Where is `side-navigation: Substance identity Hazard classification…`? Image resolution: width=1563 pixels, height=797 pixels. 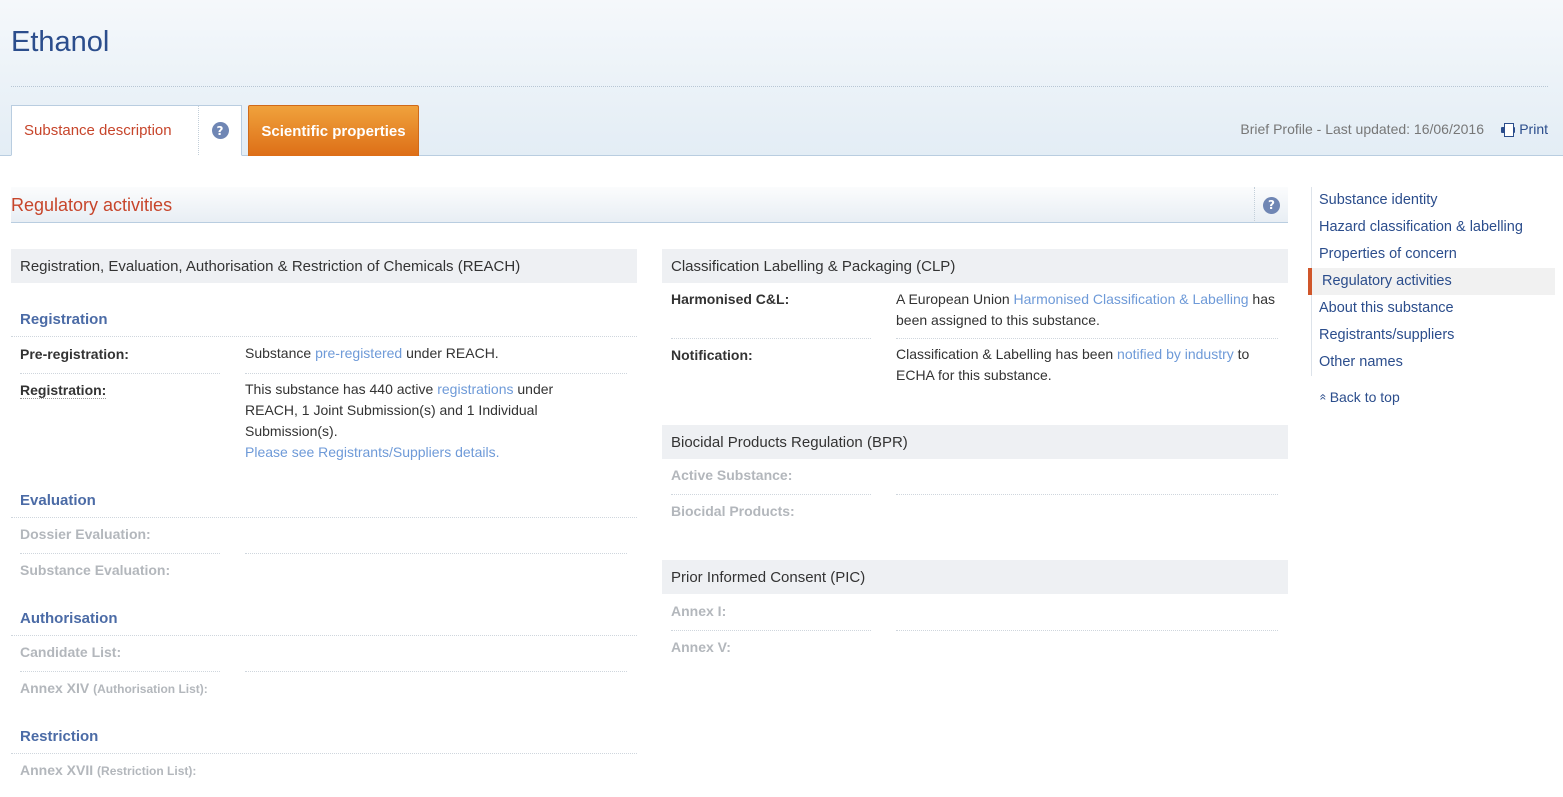
side-navigation: Substance identity Hazard classification… is located at coordinates (1431, 281).